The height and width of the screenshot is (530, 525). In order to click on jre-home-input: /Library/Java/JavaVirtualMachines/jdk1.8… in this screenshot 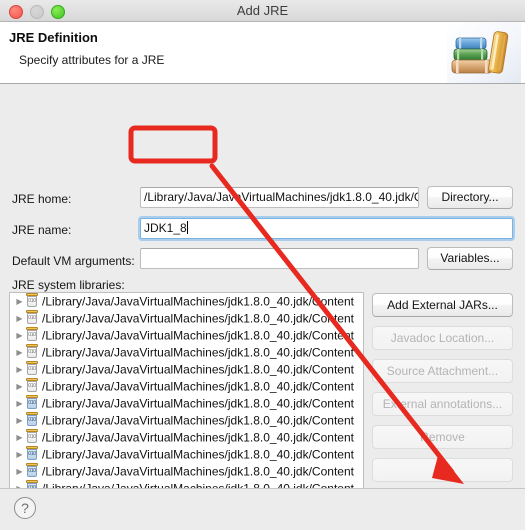, I will do `click(279, 197)`.